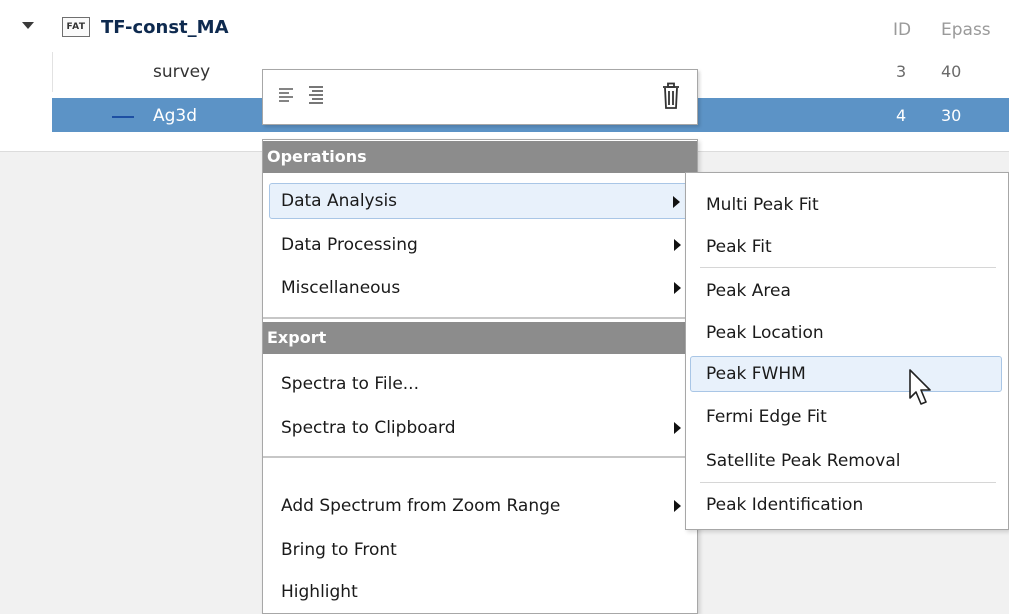  I want to click on menu-item-label: Data Processing, so click(349, 245).